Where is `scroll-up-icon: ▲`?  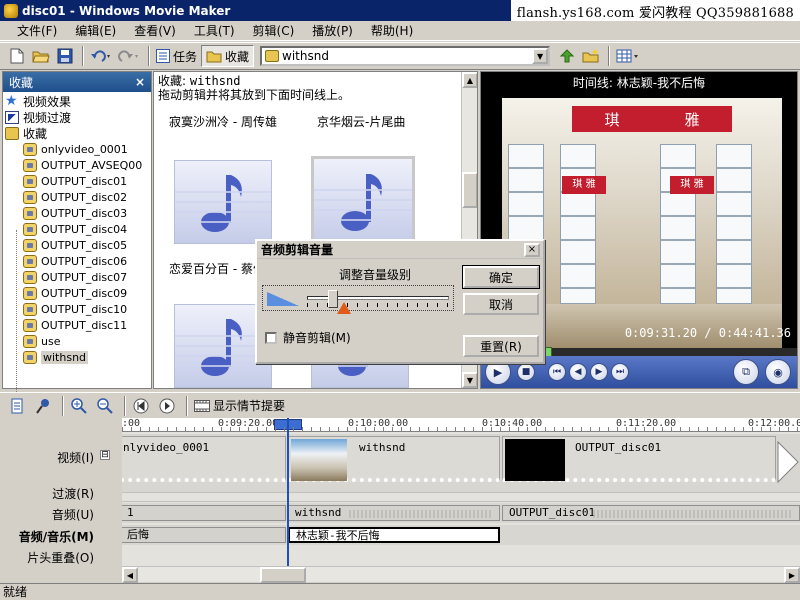 scroll-up-icon: ▲ is located at coordinates (469, 80).